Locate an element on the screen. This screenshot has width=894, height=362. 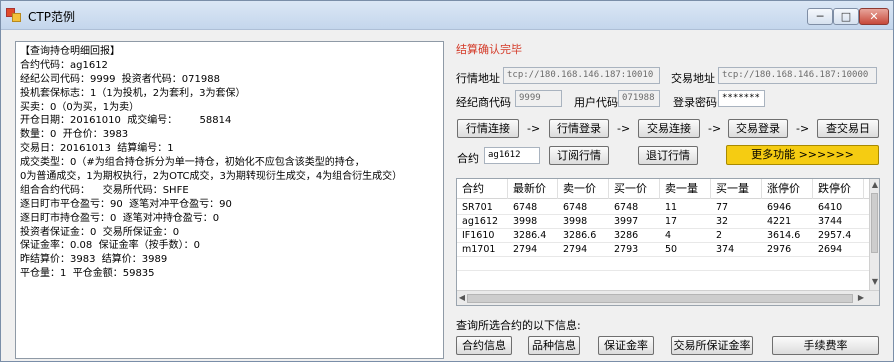
grid-vertical-scrollbar: ▲ ▼ is located at coordinates (874, 234).